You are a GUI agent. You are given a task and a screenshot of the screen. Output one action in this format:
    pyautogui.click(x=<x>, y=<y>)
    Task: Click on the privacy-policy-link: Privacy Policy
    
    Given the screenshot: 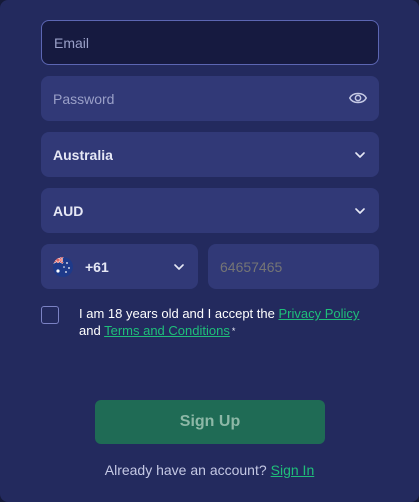 What is the action you would take?
    pyautogui.click(x=318, y=313)
    